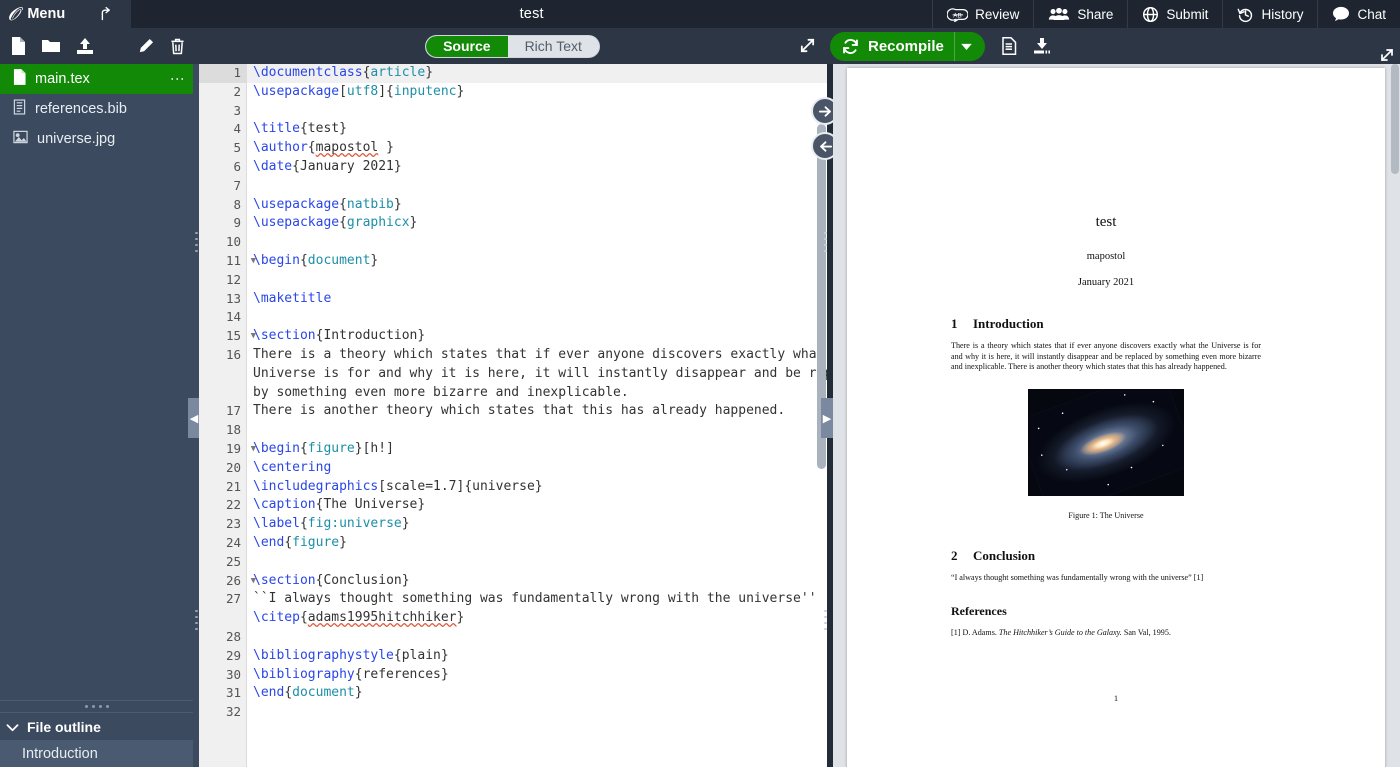 The image size is (1400, 767). I want to click on code-line: 21 \includegraphics[scale=1.7]{universe}, so click(513, 487).